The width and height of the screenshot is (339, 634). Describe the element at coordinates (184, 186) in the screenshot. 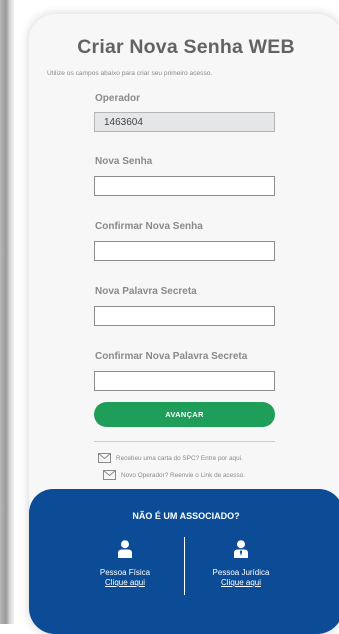

I see `new-password-field` at that location.